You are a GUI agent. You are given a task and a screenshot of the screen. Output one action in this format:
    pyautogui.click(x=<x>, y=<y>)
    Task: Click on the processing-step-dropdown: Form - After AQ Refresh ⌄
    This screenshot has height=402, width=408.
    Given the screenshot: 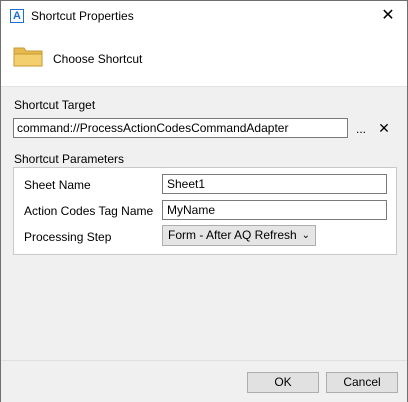 What is the action you would take?
    pyautogui.click(x=239, y=235)
    